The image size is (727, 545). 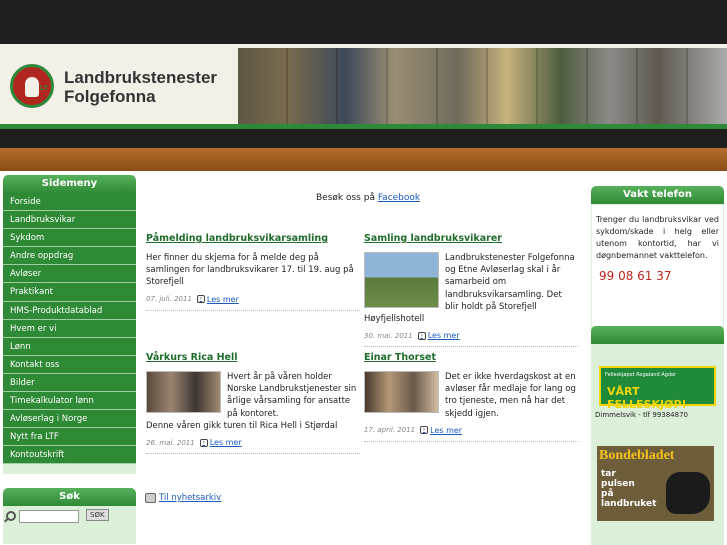 I want to click on facebook-link: Facebook, so click(x=399, y=198).